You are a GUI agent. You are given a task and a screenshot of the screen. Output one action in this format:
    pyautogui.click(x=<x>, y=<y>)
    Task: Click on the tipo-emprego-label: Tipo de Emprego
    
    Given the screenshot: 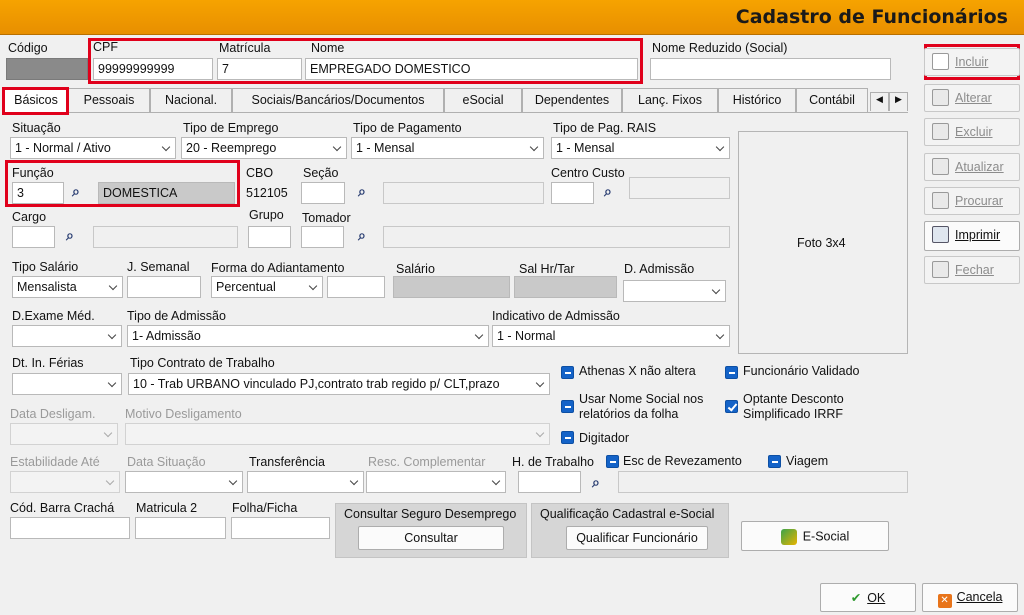 What is the action you would take?
    pyautogui.click(x=231, y=128)
    